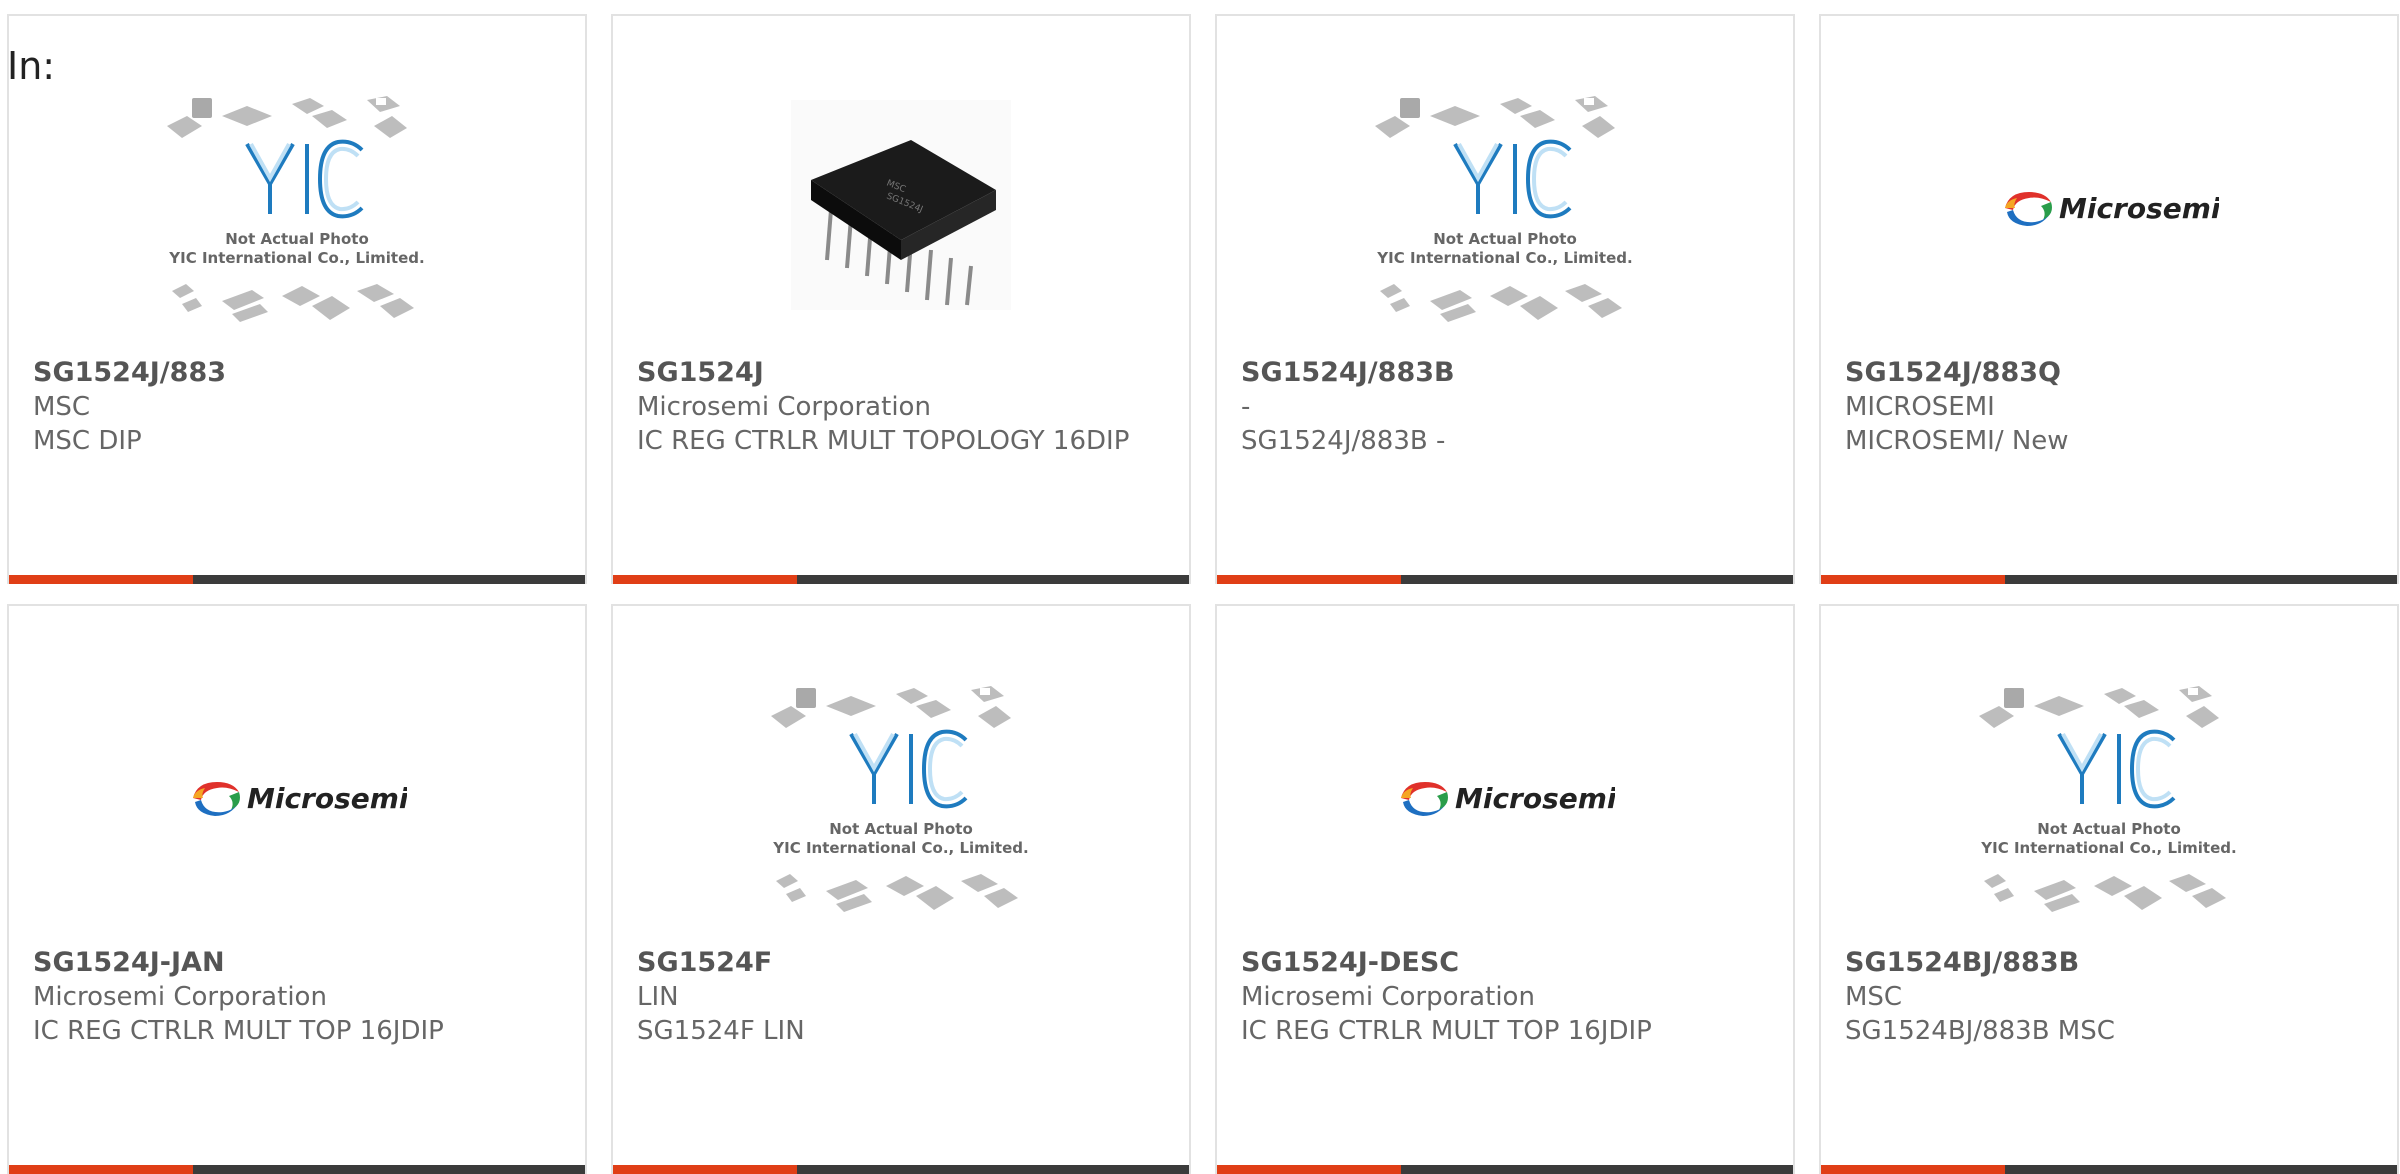 The image size is (2400, 1174). Describe the element at coordinates (1505, 373) in the screenshot. I see `part-number: SG1524J/883B` at that location.